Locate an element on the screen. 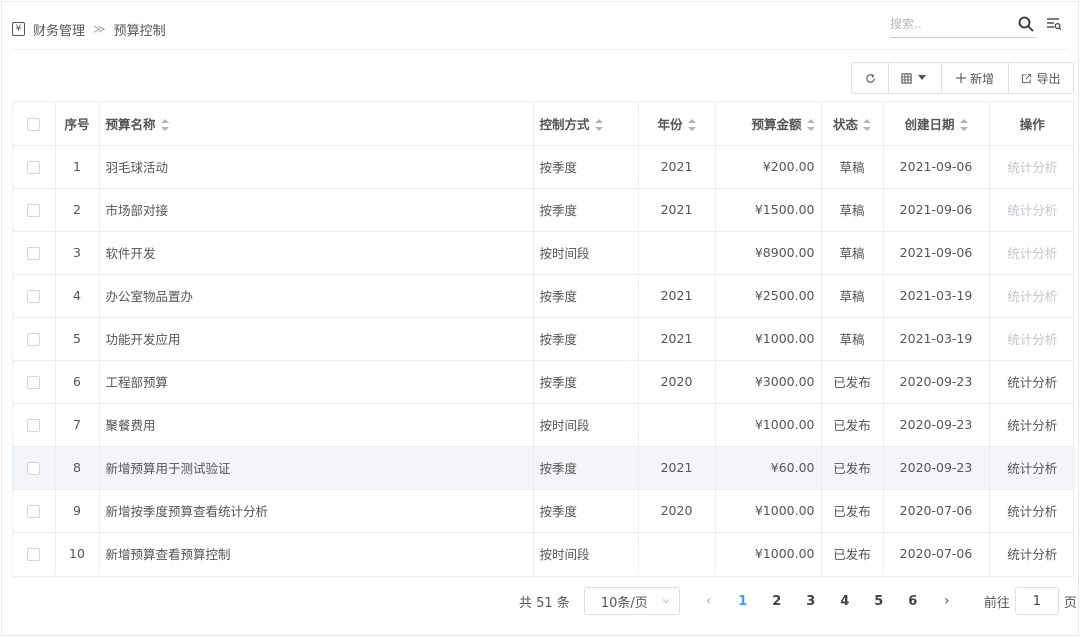  goto-page-input is located at coordinates (1036, 601).